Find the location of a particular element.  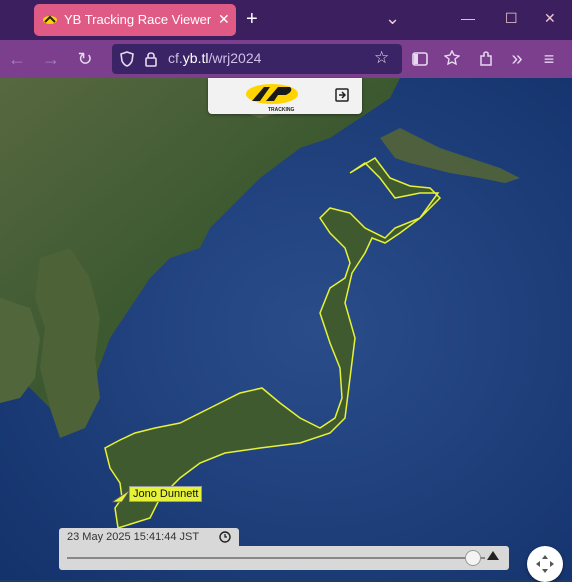

reload-icon: ↻ is located at coordinates (85, 59).